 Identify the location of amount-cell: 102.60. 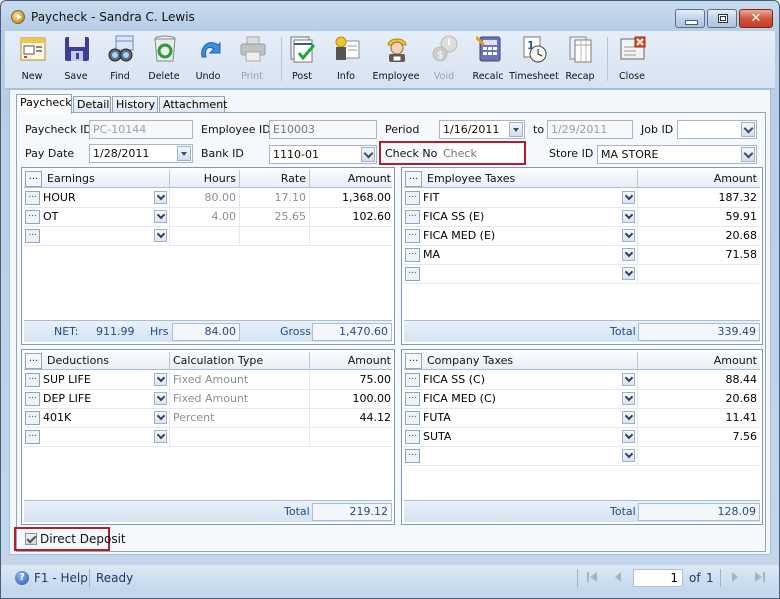
(352, 217).